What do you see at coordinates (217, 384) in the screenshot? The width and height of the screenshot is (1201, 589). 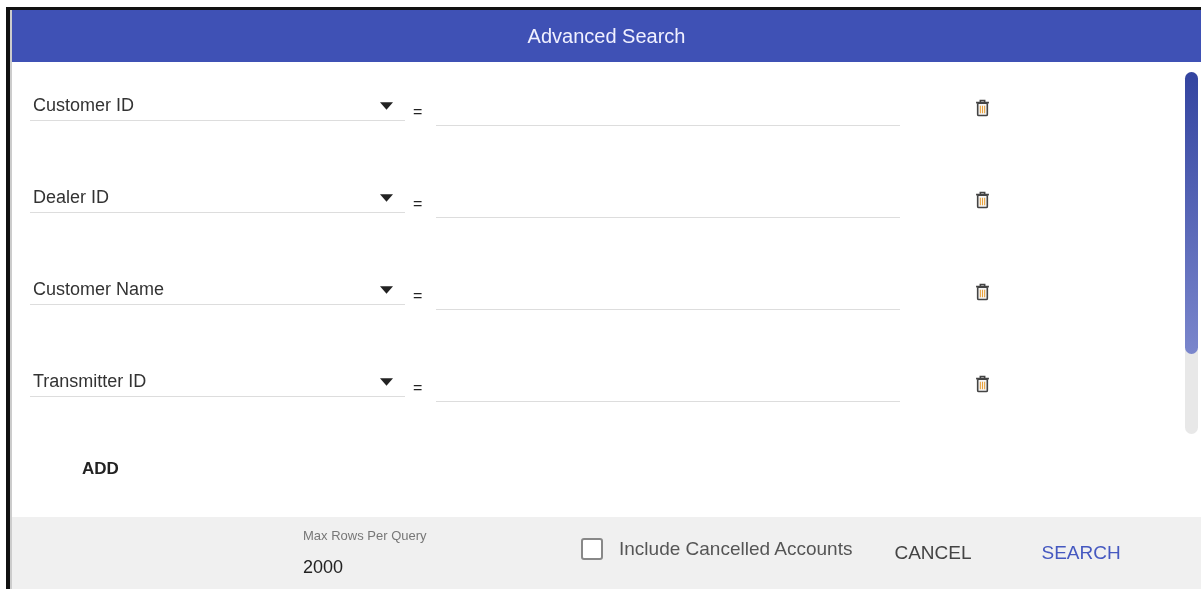 I see `field-dropdown: Transmitter ID` at bounding box center [217, 384].